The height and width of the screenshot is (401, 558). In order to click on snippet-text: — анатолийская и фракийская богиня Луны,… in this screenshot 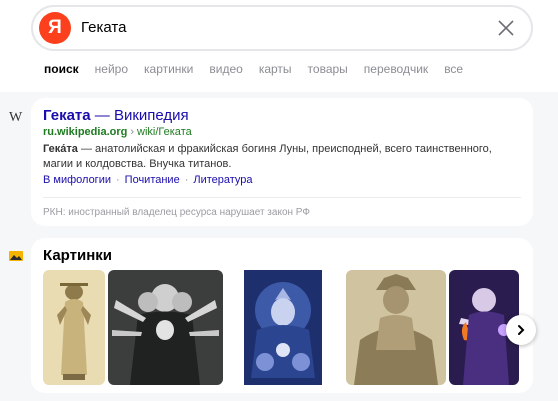, I will do `click(267, 156)`.